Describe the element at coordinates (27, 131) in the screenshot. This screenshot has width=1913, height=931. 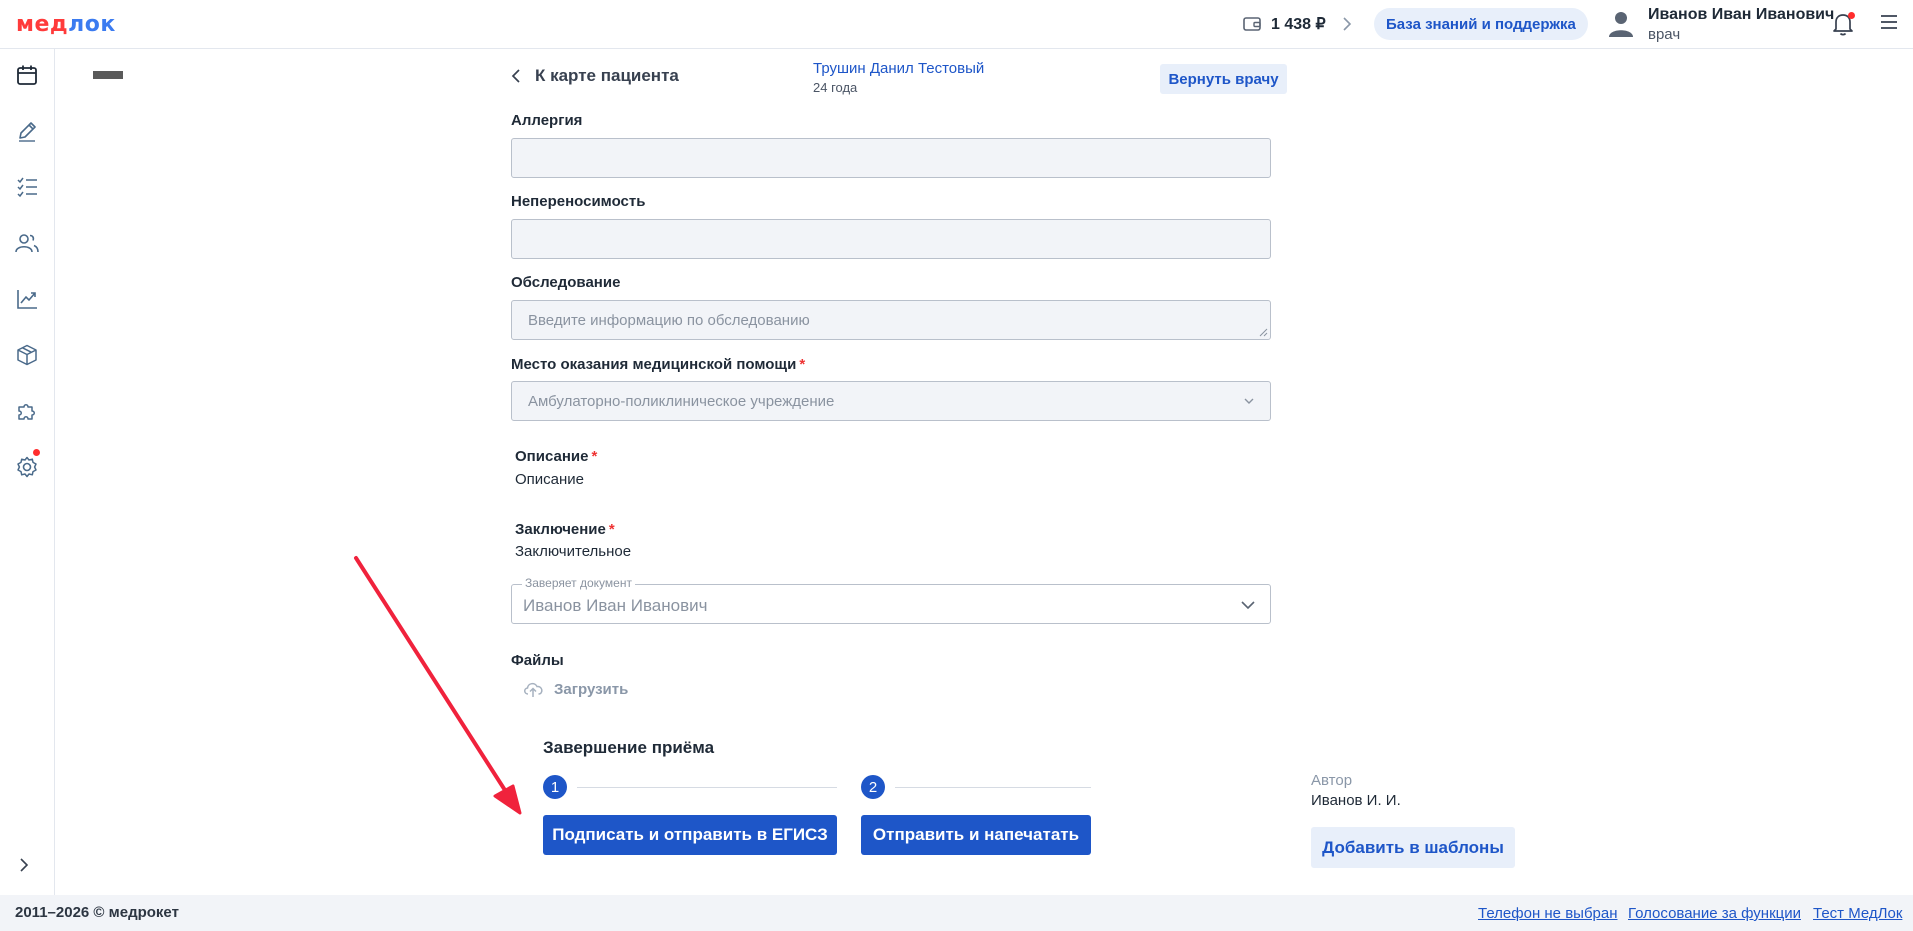
I see `pen-icon` at that location.